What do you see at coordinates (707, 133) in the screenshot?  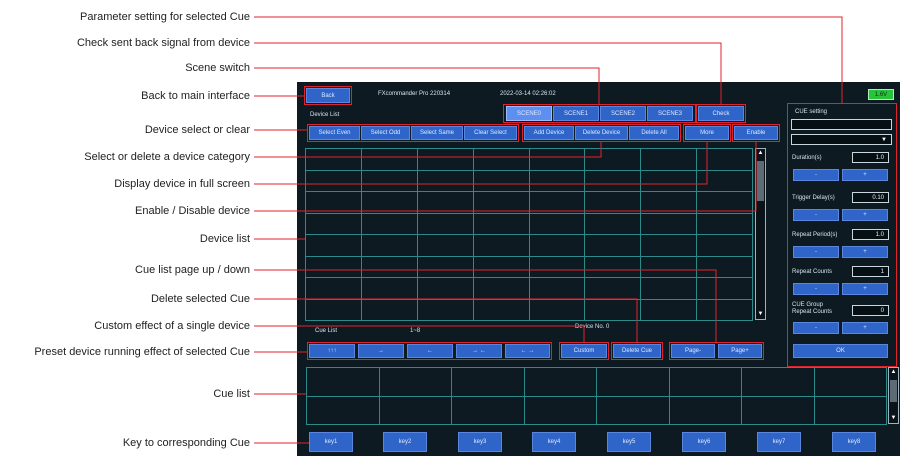 I see `more-button: More` at bounding box center [707, 133].